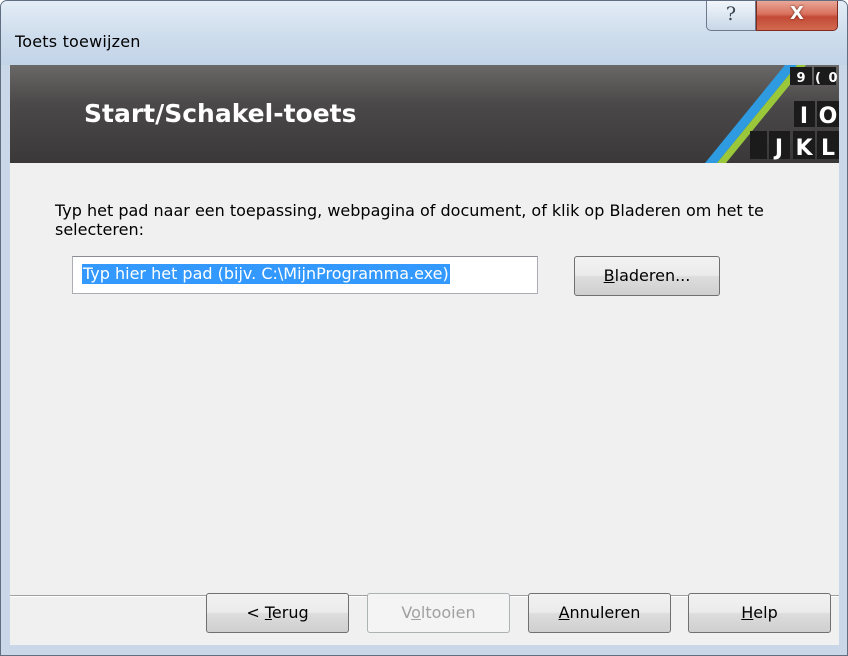  What do you see at coordinates (828, 116) in the screenshot?
I see `key-o-label: O` at bounding box center [828, 116].